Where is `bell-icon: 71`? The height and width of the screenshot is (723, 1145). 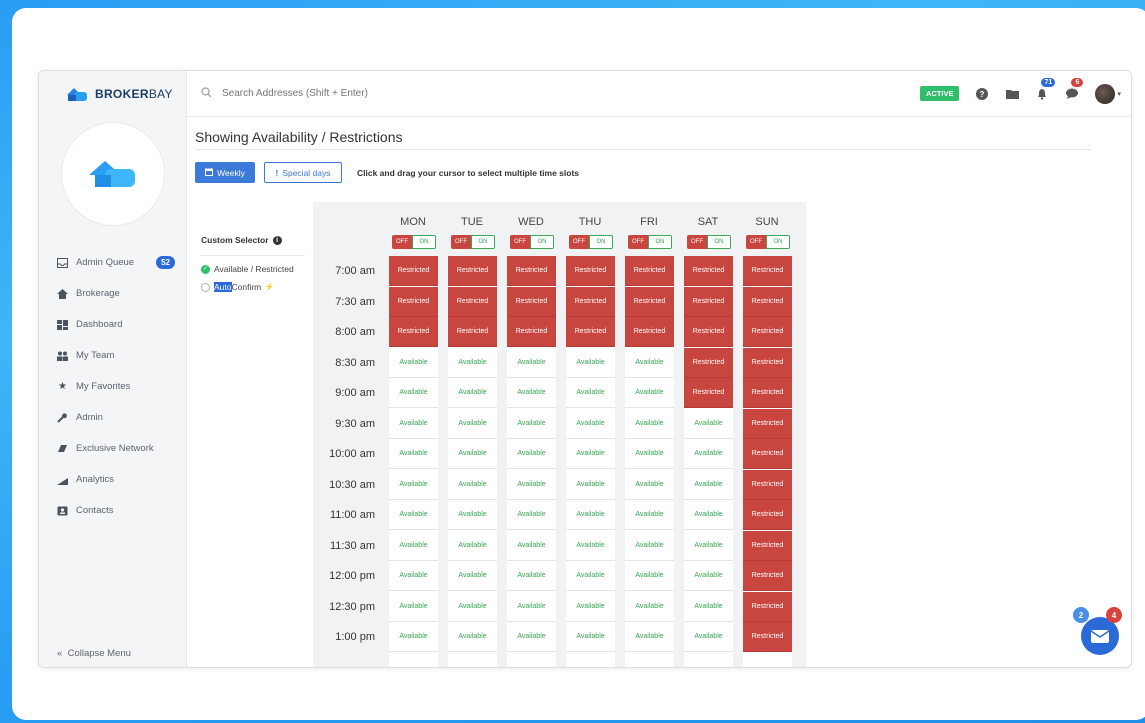
bell-icon: 71 is located at coordinates (1045, 89).